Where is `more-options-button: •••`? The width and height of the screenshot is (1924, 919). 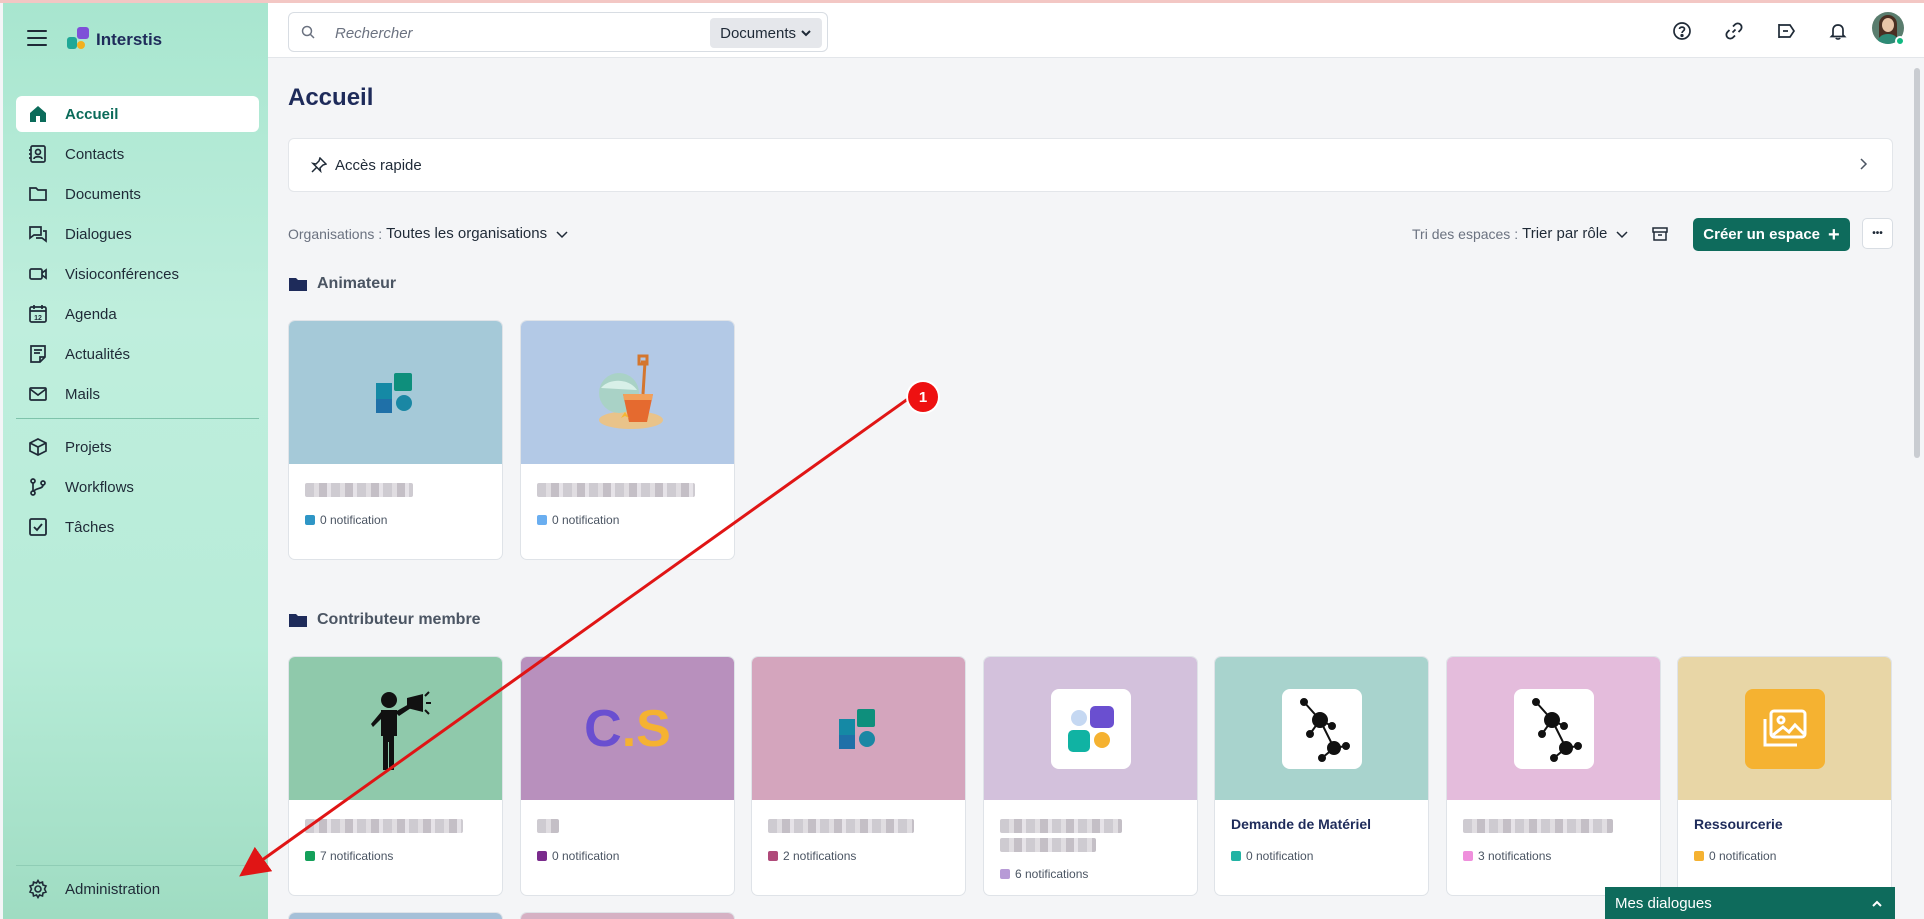
more-options-button: ••• is located at coordinates (1877, 233).